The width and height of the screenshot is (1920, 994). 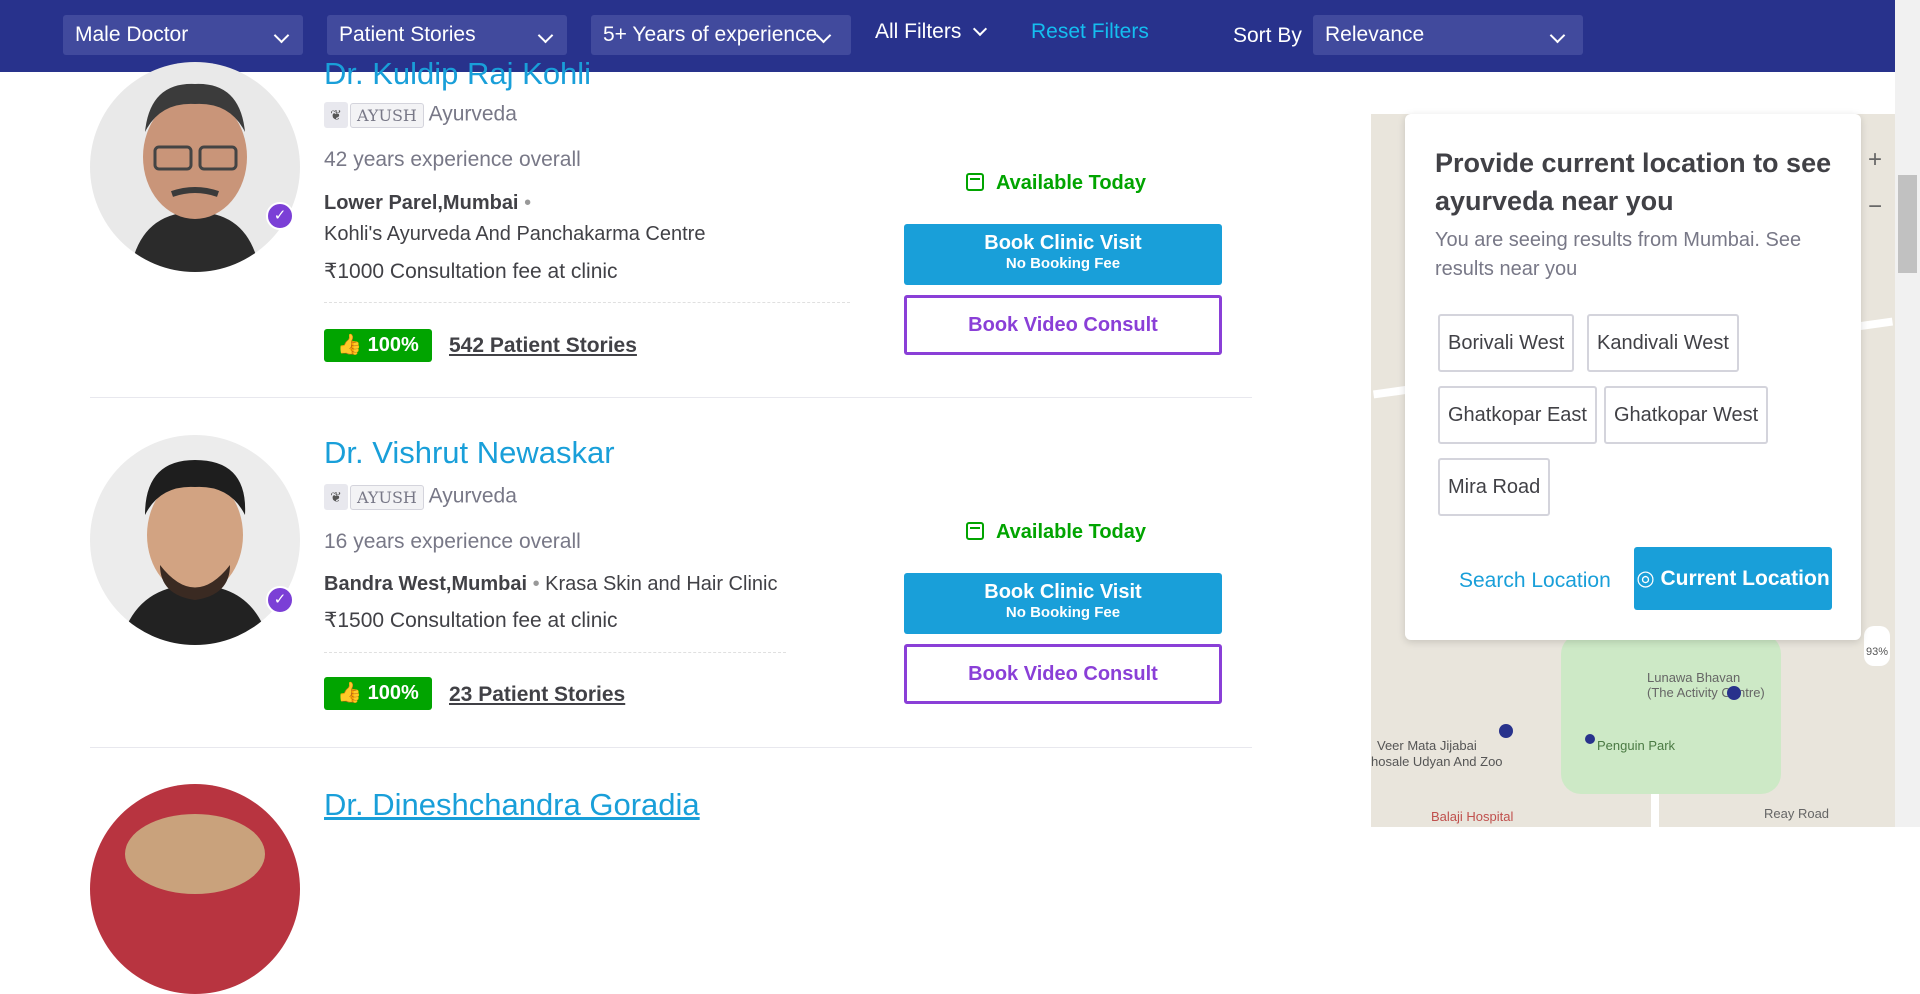 I want to click on zoom-in-button: +, so click(x=1875, y=161).